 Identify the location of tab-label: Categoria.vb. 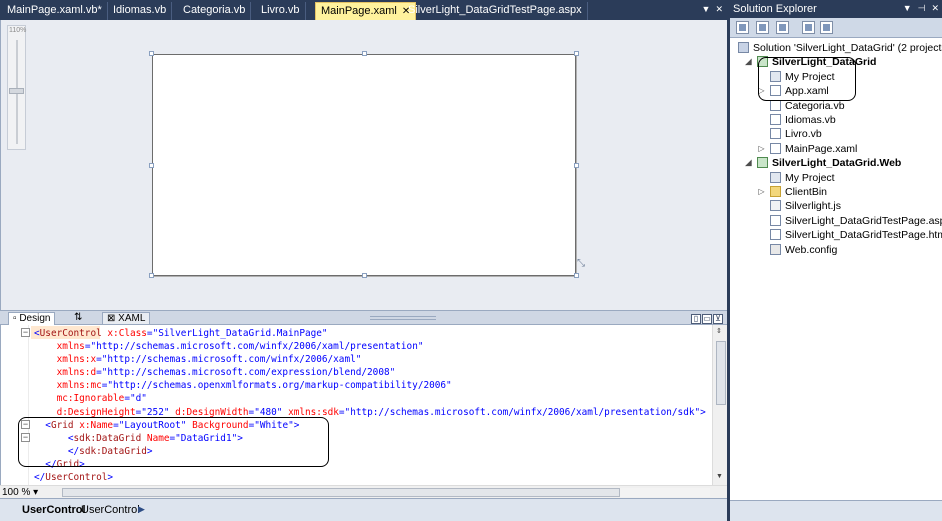
(214, 10).